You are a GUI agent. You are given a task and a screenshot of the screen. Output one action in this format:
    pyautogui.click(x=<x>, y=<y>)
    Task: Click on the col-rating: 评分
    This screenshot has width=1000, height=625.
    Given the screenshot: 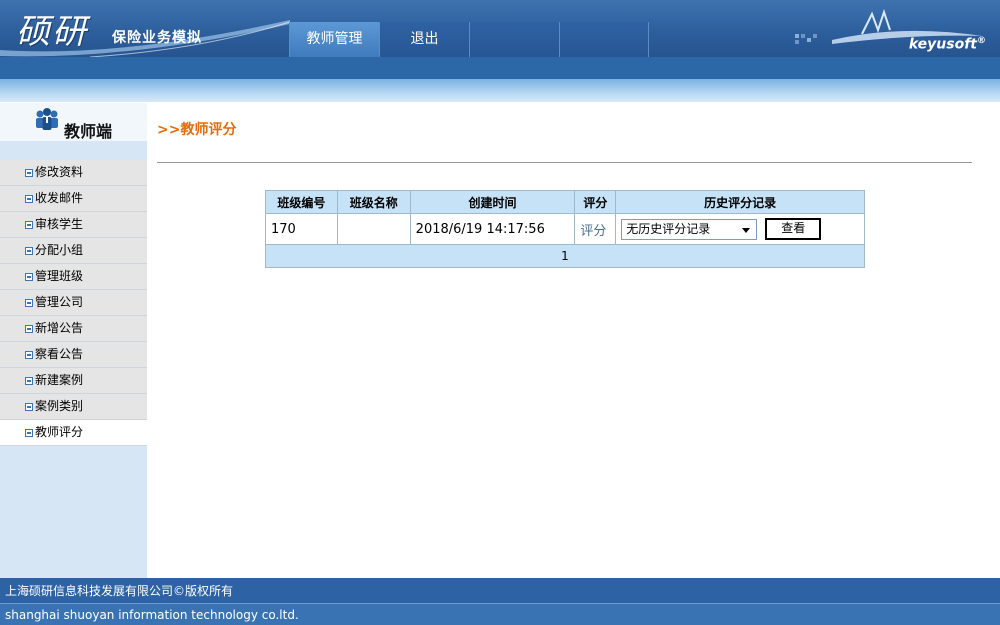 What is the action you would take?
    pyautogui.click(x=595, y=202)
    